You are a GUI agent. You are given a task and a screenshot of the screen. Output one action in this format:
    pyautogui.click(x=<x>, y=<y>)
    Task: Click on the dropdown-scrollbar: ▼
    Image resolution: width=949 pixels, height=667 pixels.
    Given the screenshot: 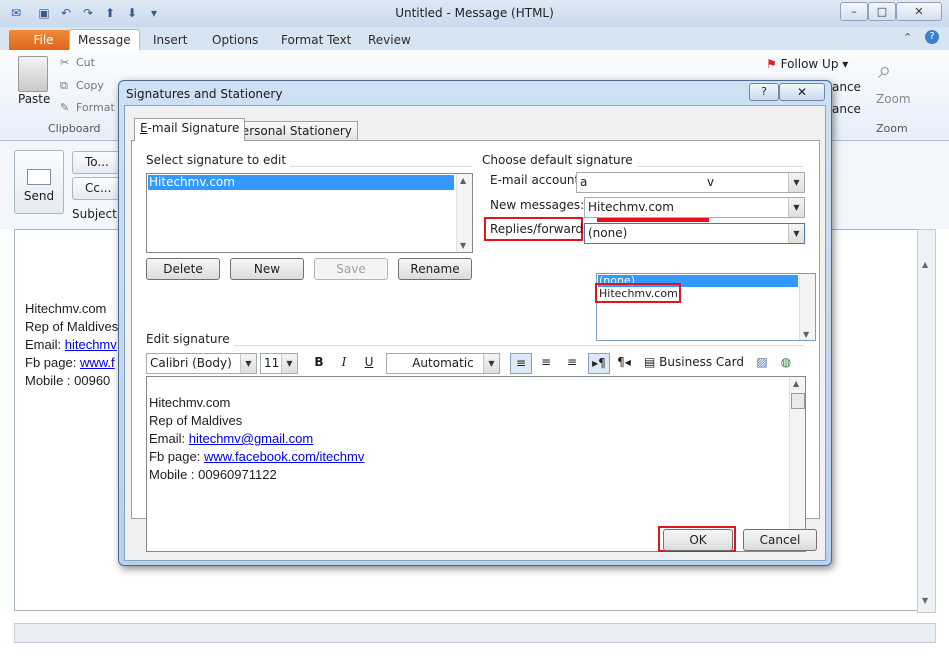 What is the action you would take?
    pyautogui.click(x=807, y=307)
    